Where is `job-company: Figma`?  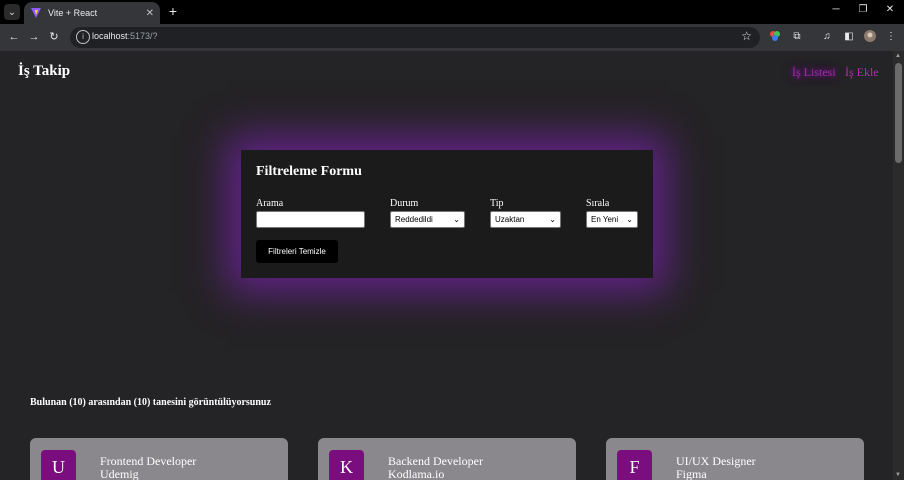 job-company: Figma is located at coordinates (691, 473).